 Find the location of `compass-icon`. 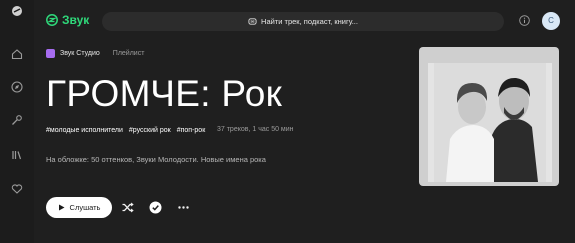

compass-icon is located at coordinates (17, 87).